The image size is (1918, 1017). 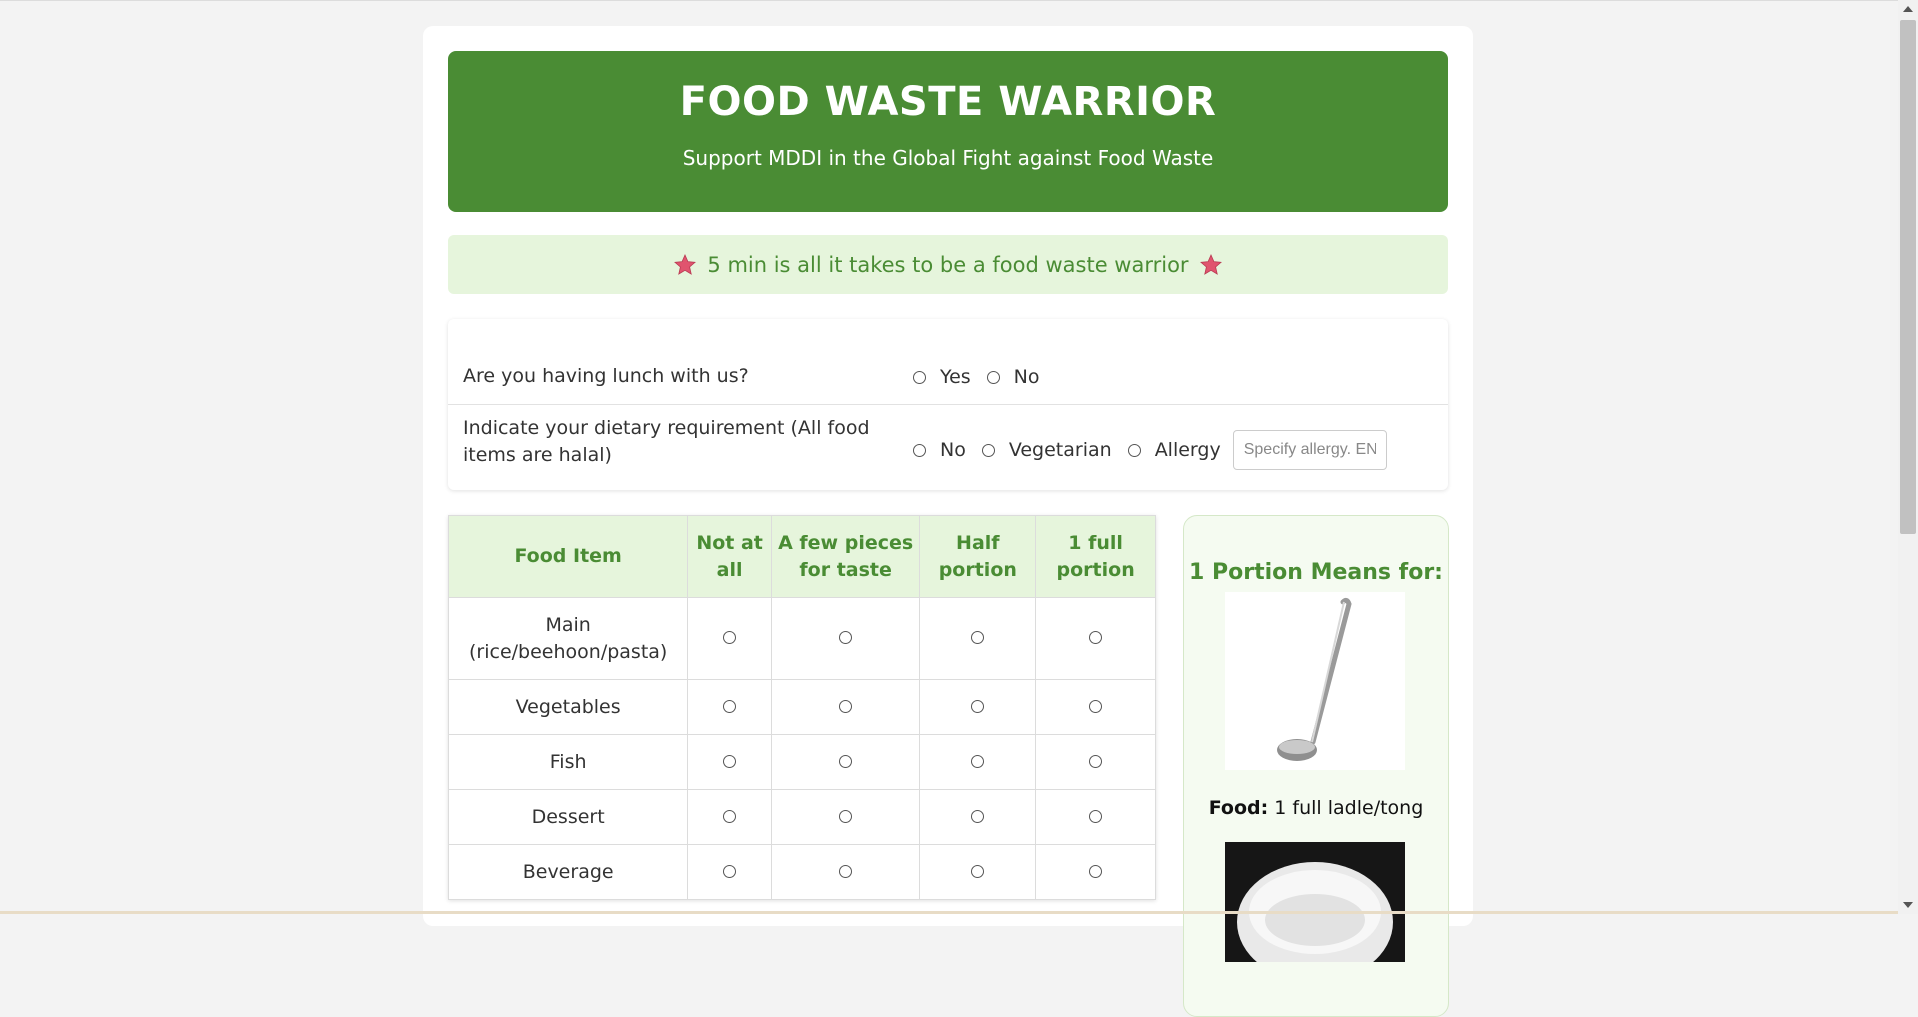 What do you see at coordinates (1187, 450) in the screenshot?
I see `dietary-allergy-label: Allergy` at bounding box center [1187, 450].